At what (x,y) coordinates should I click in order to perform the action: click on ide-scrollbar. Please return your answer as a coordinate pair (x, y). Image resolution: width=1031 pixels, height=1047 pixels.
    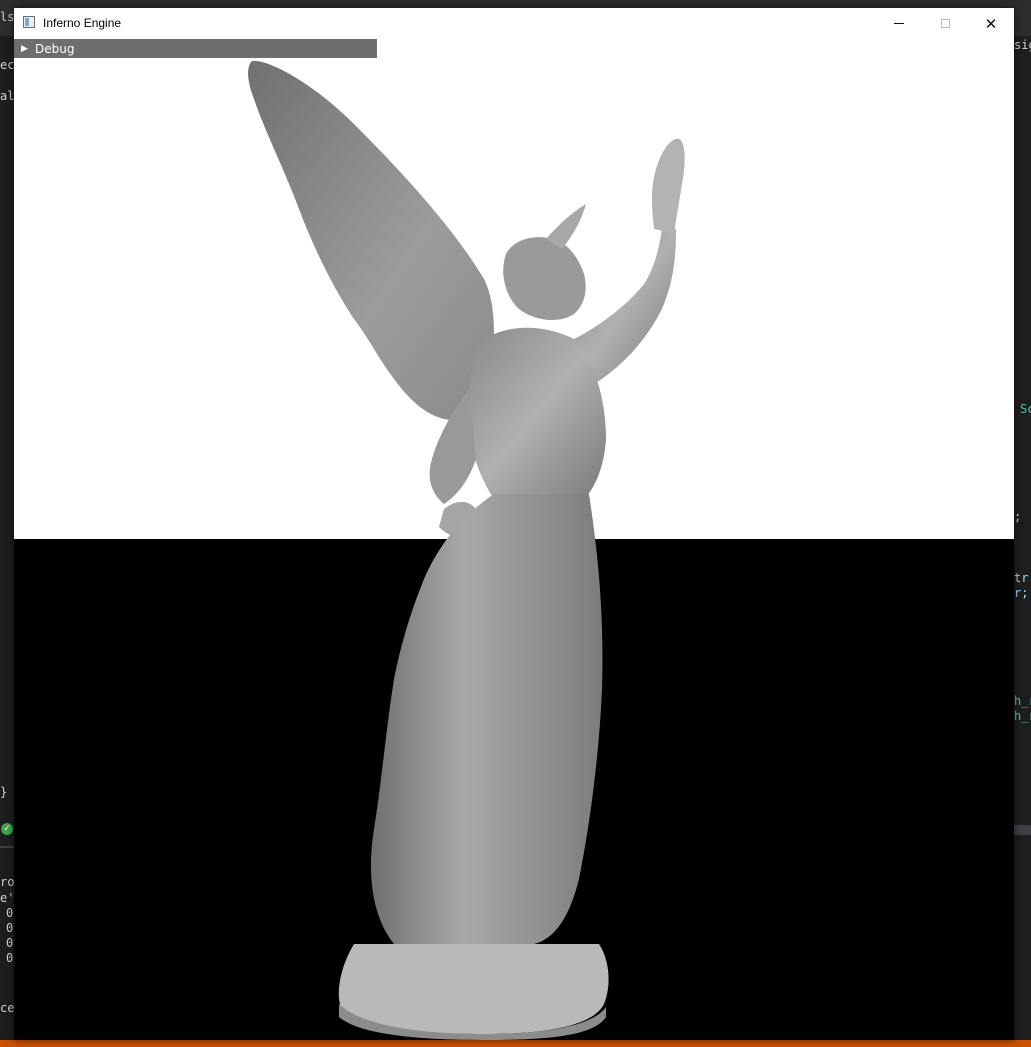
    Looking at the image, I should click on (1022, 830).